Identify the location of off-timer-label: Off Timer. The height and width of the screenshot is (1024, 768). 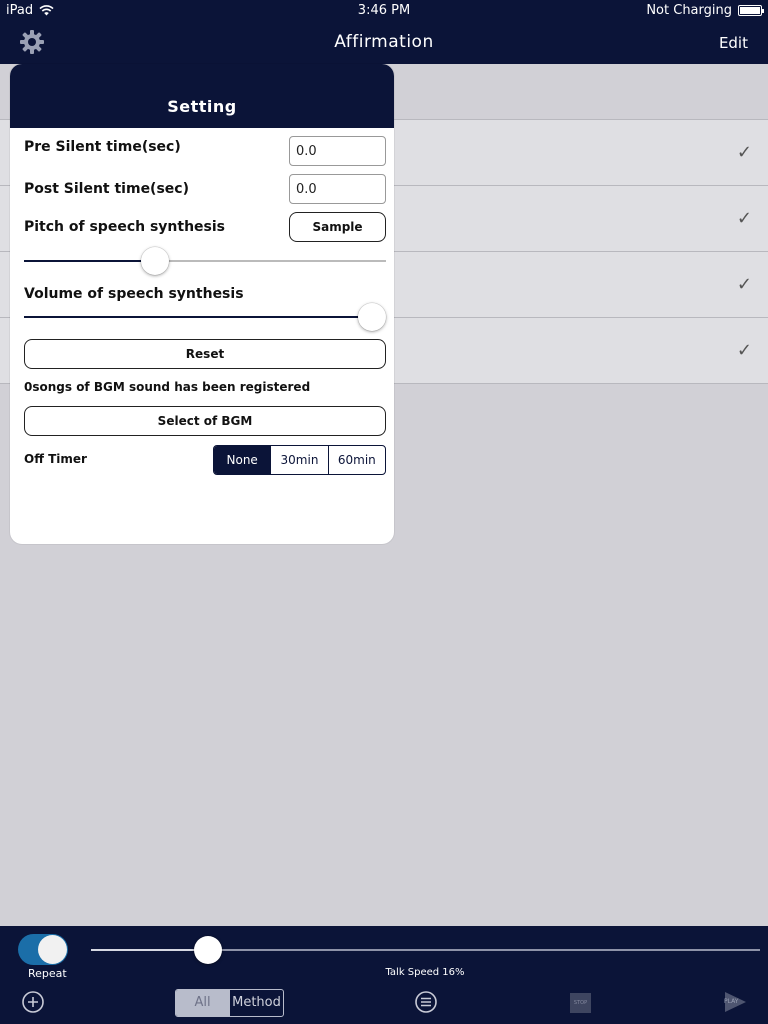
(55, 459).